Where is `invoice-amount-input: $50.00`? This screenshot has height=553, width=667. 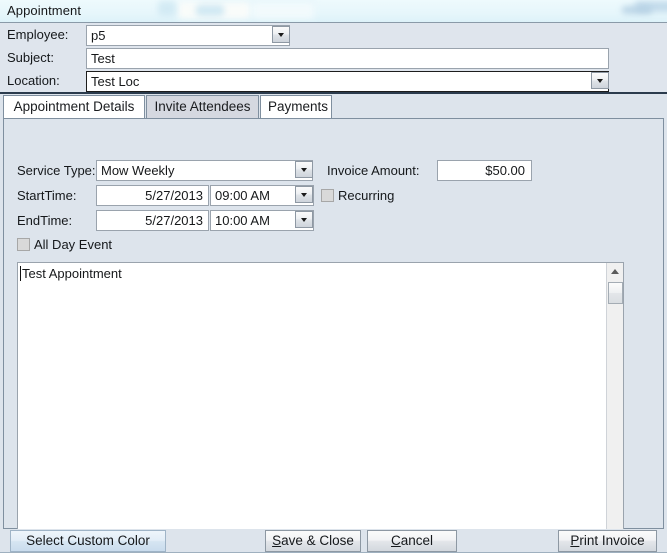
invoice-amount-input: $50.00 is located at coordinates (484, 170).